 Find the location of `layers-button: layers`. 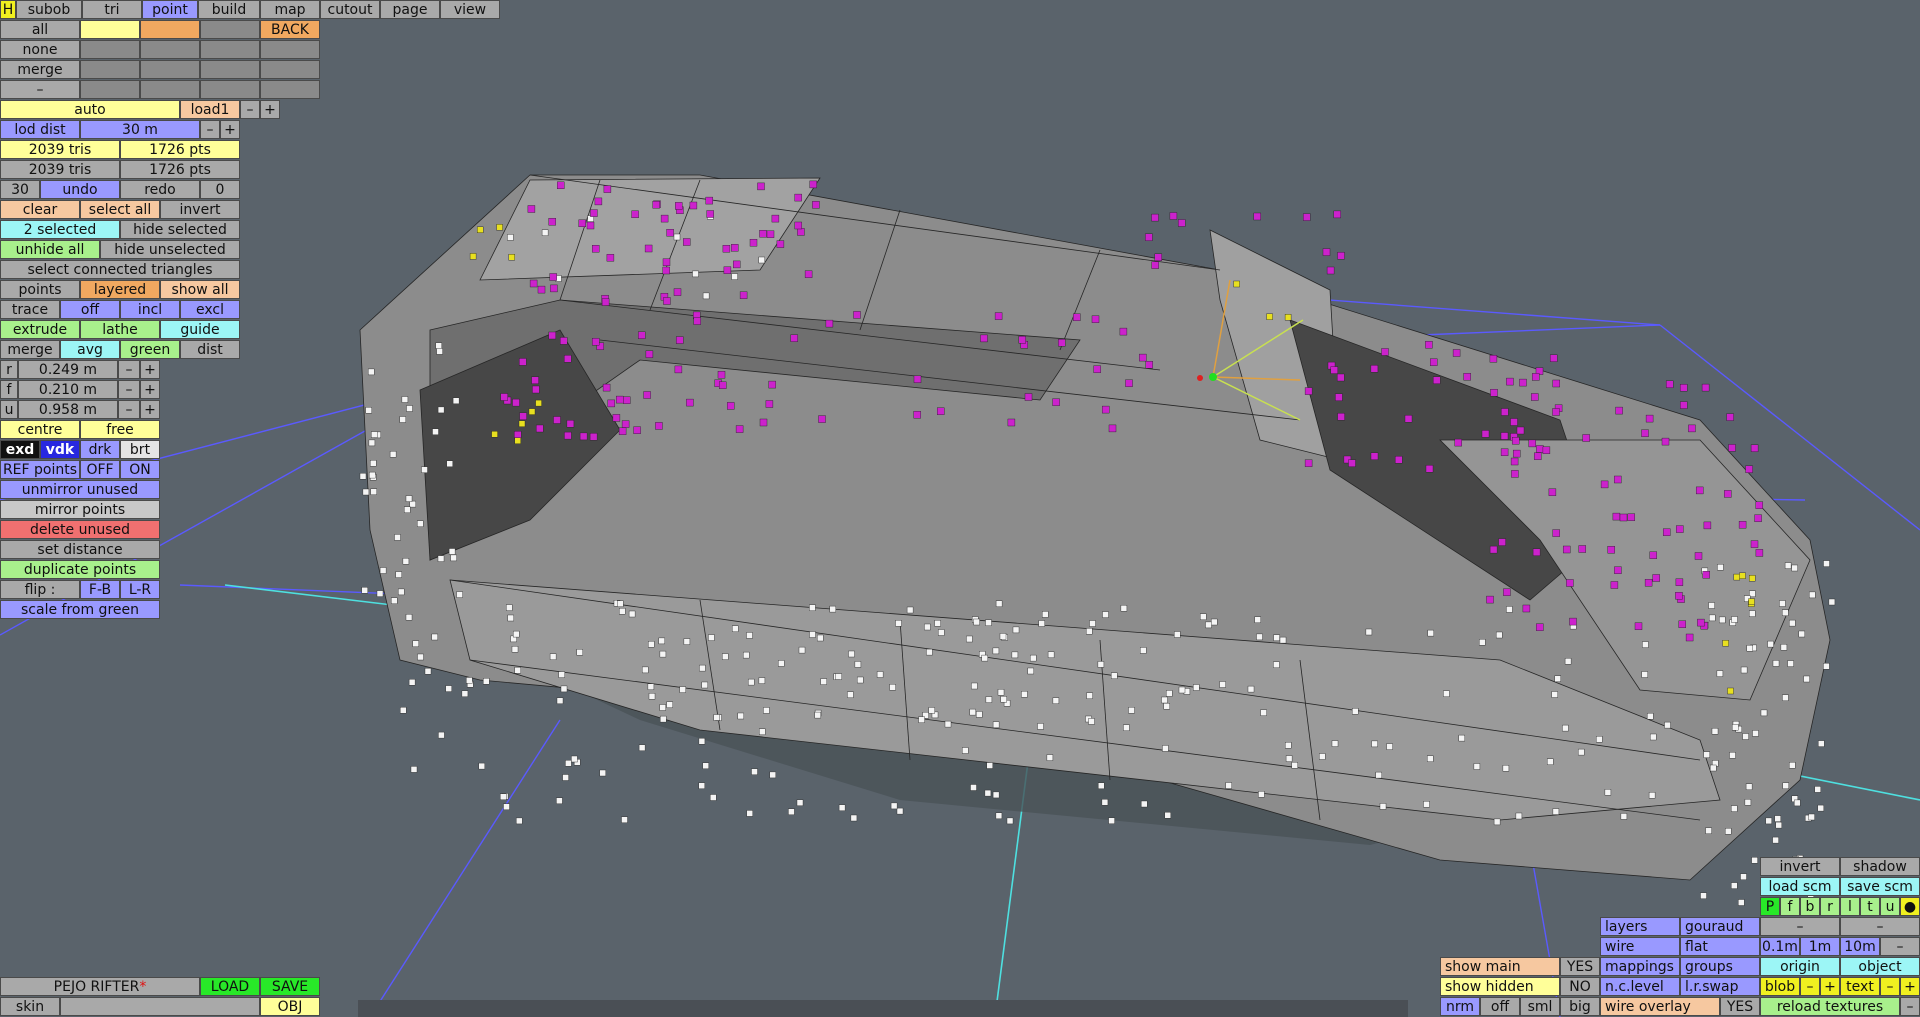

layers-button: layers is located at coordinates (1640, 926).